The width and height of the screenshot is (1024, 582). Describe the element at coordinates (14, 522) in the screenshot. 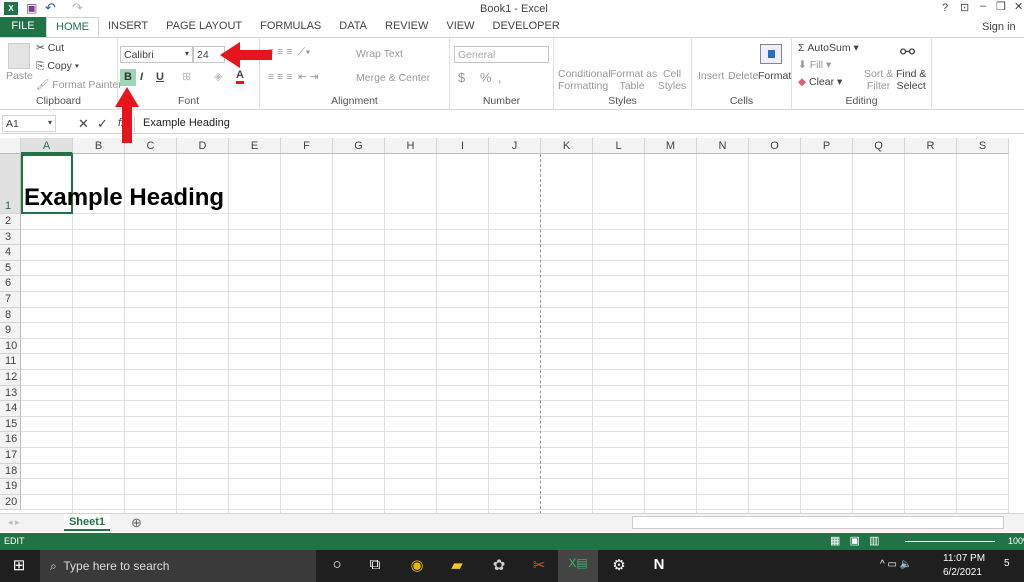

I see `sheet-scroll-arrows: ◂ ▸` at that location.